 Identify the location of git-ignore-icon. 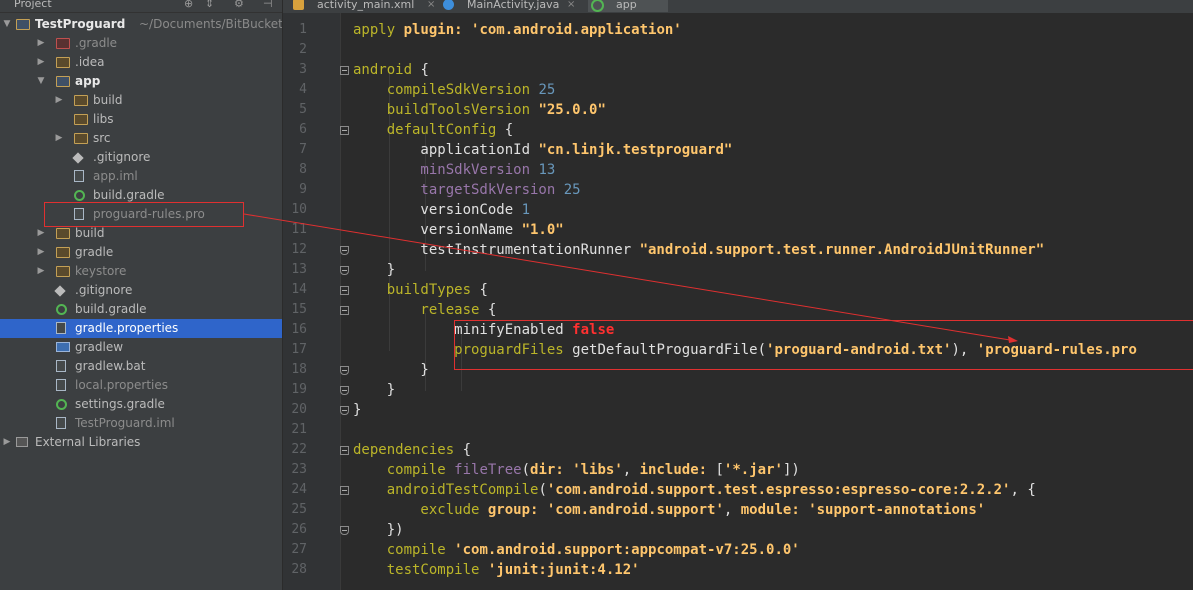
(60, 291).